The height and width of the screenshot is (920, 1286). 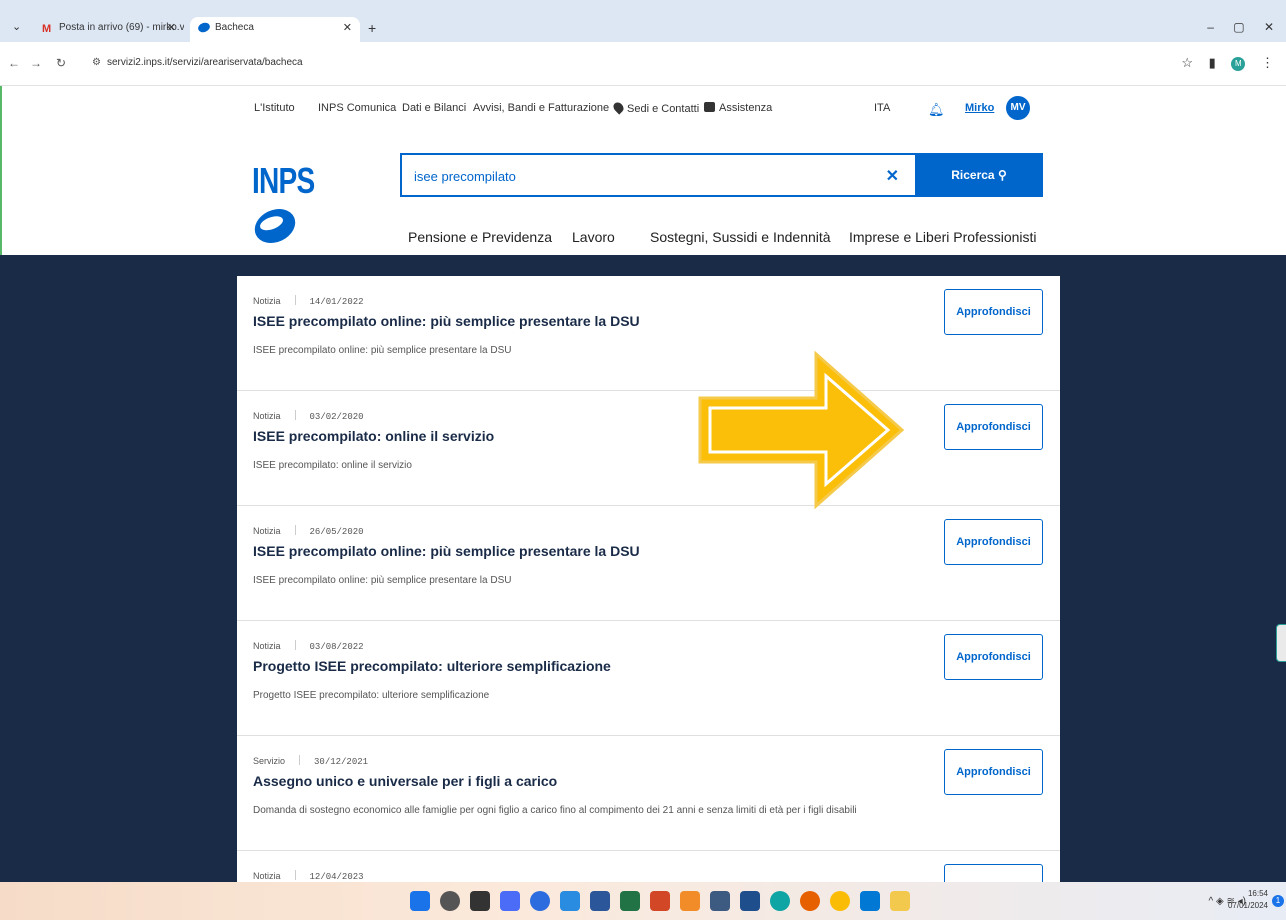 What do you see at coordinates (1002, 175) in the screenshot?
I see `search-icon: ⚲` at bounding box center [1002, 175].